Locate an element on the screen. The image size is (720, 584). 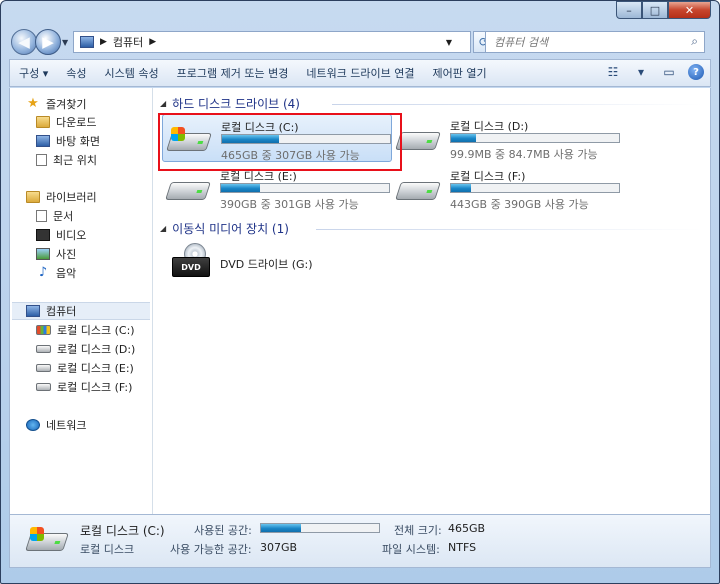
search-input is located at coordinates (585, 42).